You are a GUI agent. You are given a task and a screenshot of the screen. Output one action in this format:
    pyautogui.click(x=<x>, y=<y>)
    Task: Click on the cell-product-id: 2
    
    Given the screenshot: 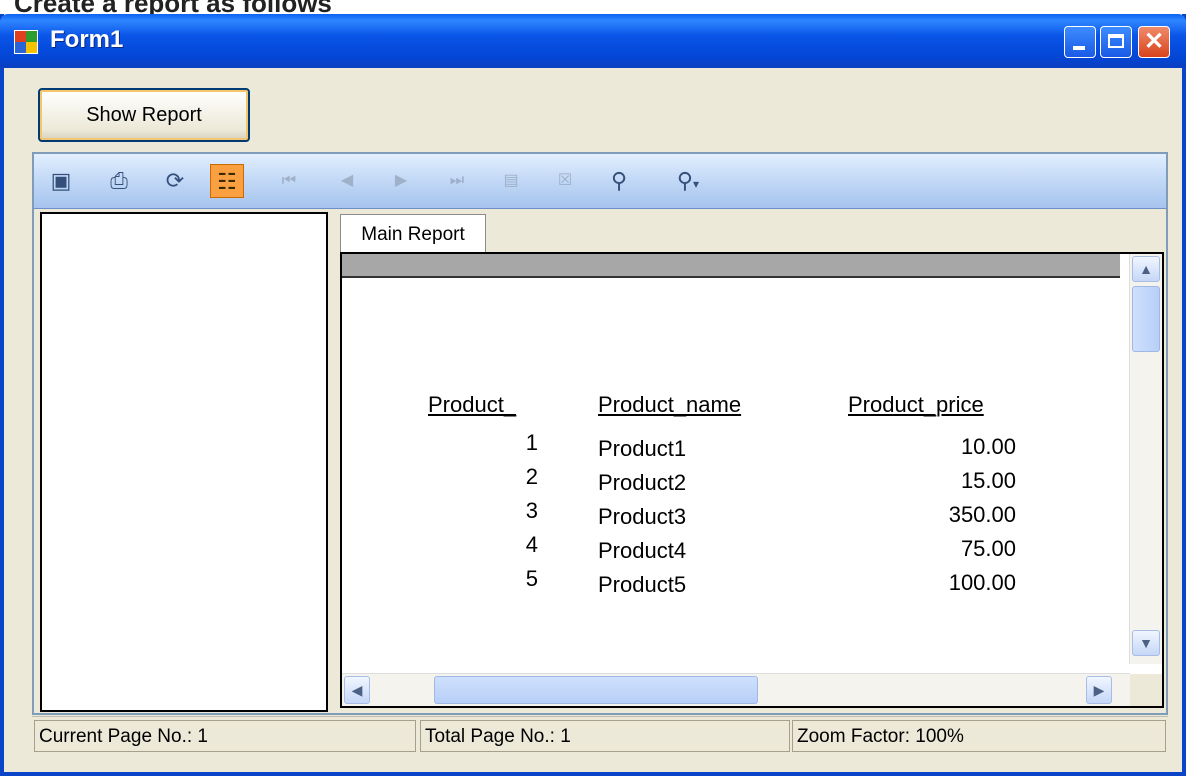 What is the action you would take?
    pyautogui.click(x=531, y=476)
    